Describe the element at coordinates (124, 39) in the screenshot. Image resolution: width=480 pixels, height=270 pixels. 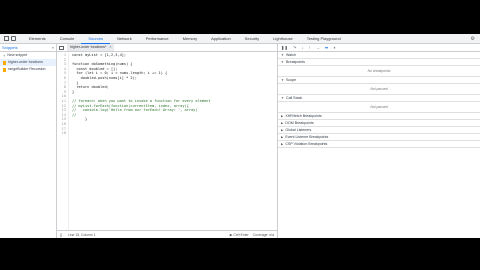
I see `tab-network: Network` at that location.